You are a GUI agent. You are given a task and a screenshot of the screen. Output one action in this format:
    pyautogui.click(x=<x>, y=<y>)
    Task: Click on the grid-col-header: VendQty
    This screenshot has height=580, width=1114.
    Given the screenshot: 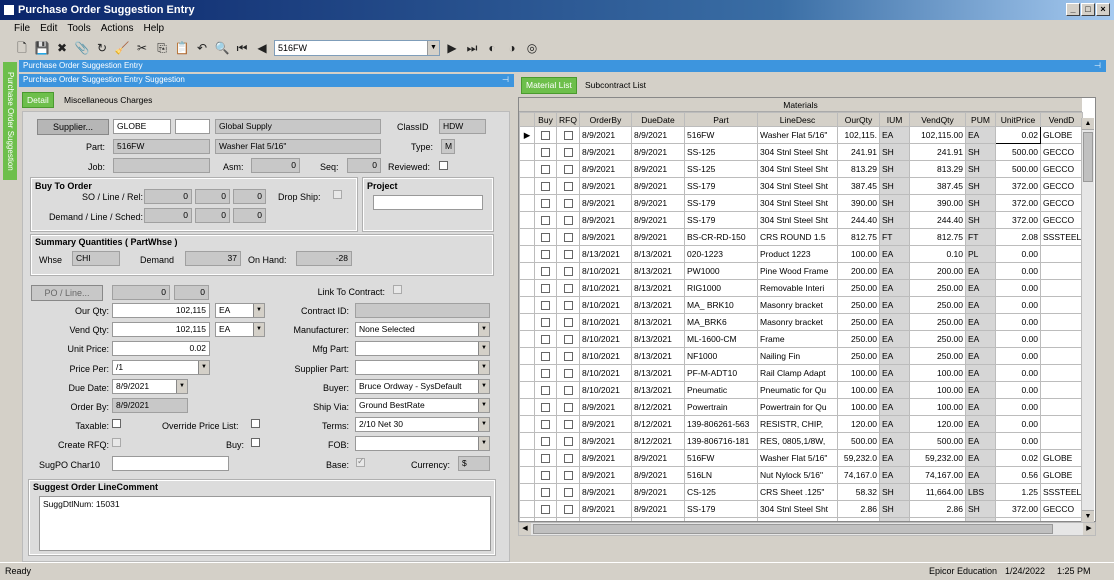 What is the action you would take?
    pyautogui.click(x=937, y=119)
    